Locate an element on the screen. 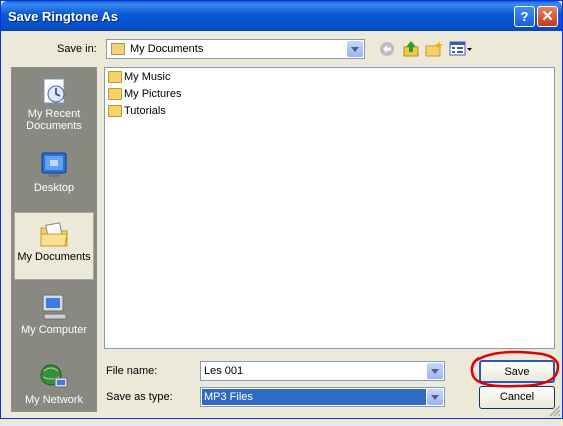 Image resolution: width=563 pixels, height=426 pixels. save-as-type-label: Save as type: is located at coordinates (139, 397).